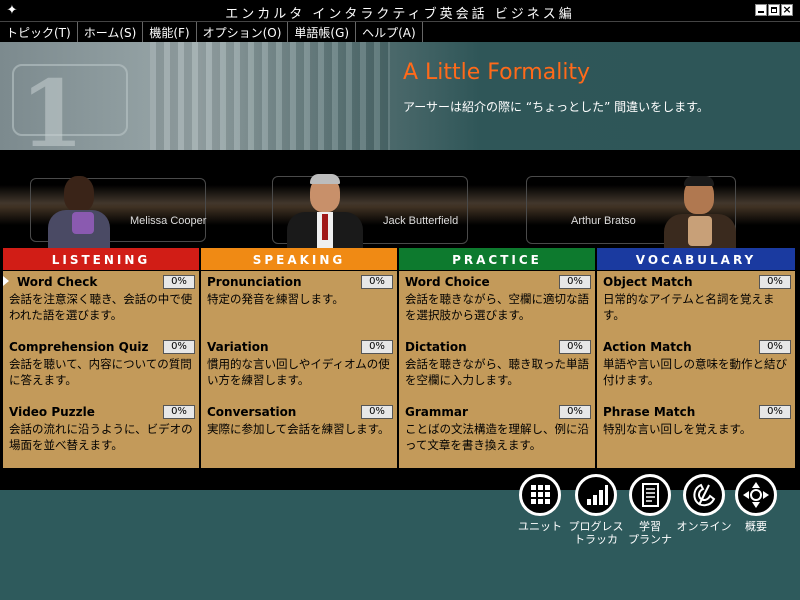  I want to click on activity-conversation: Conversation 0% 実際に参加して会話を練習します。, so click(299, 433).